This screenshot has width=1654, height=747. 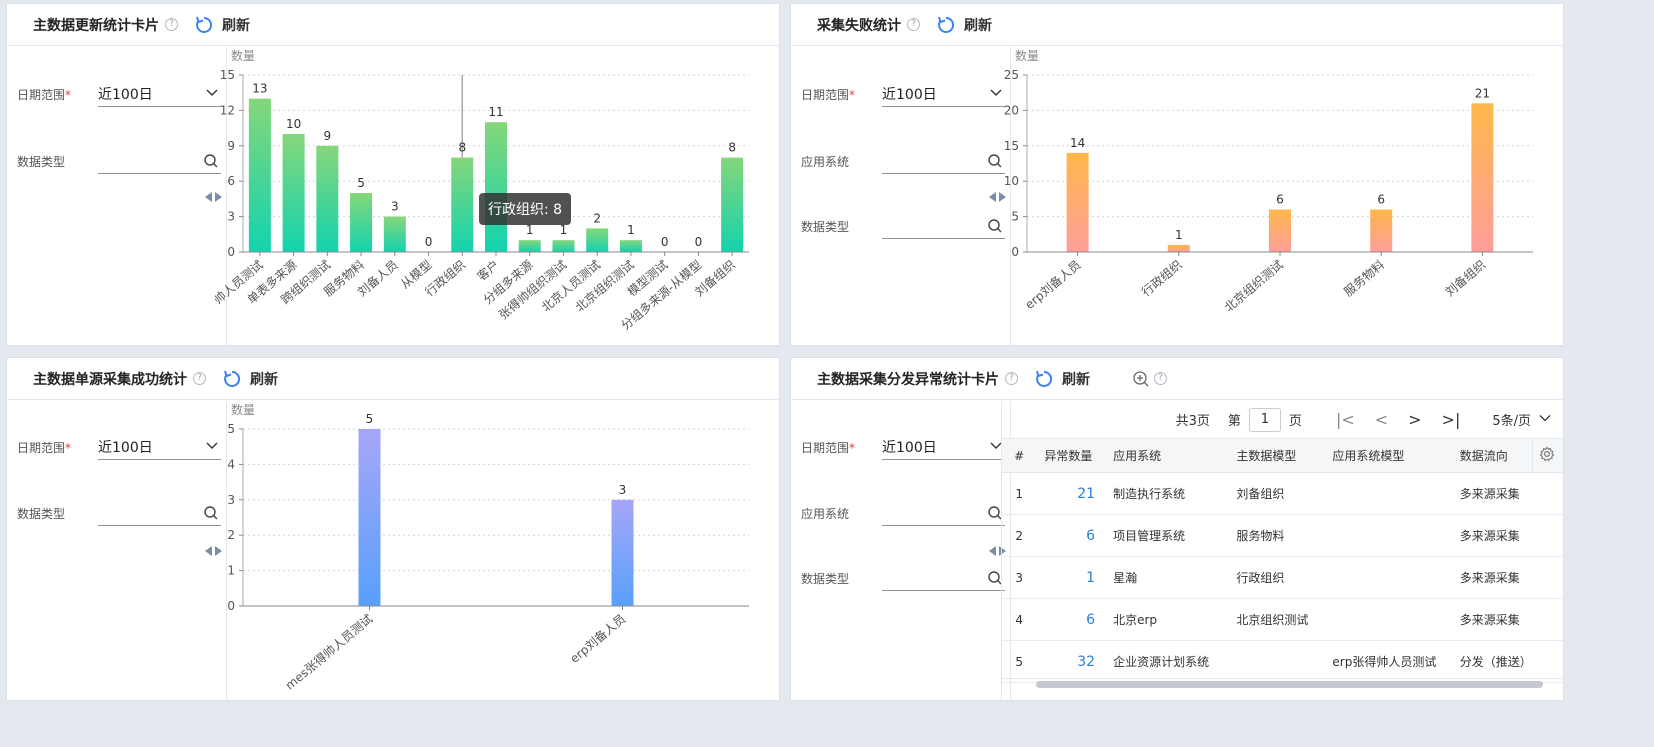 I want to click on column-settings, so click(x=1547, y=455).